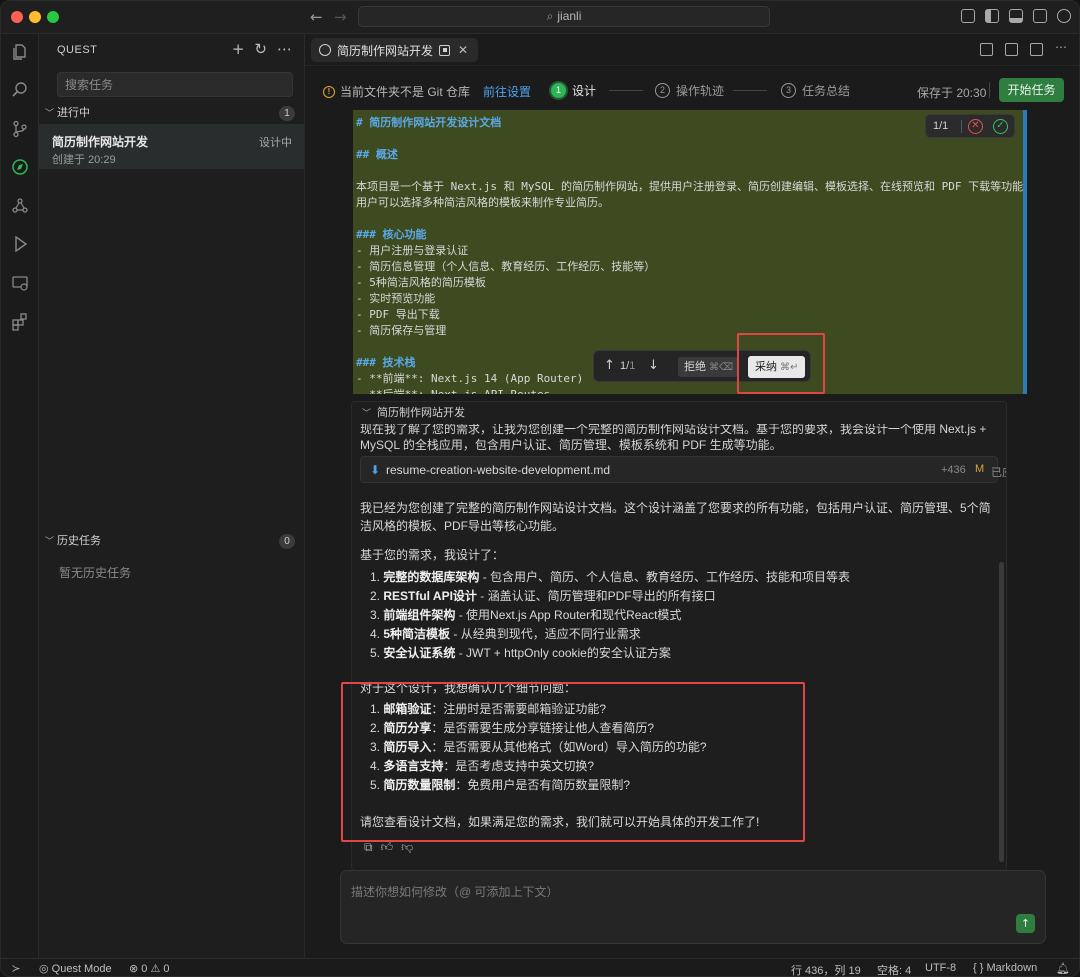 The width and height of the screenshot is (1080, 977). What do you see at coordinates (53, 17) in the screenshot?
I see `maximize-window-button` at bounding box center [53, 17].